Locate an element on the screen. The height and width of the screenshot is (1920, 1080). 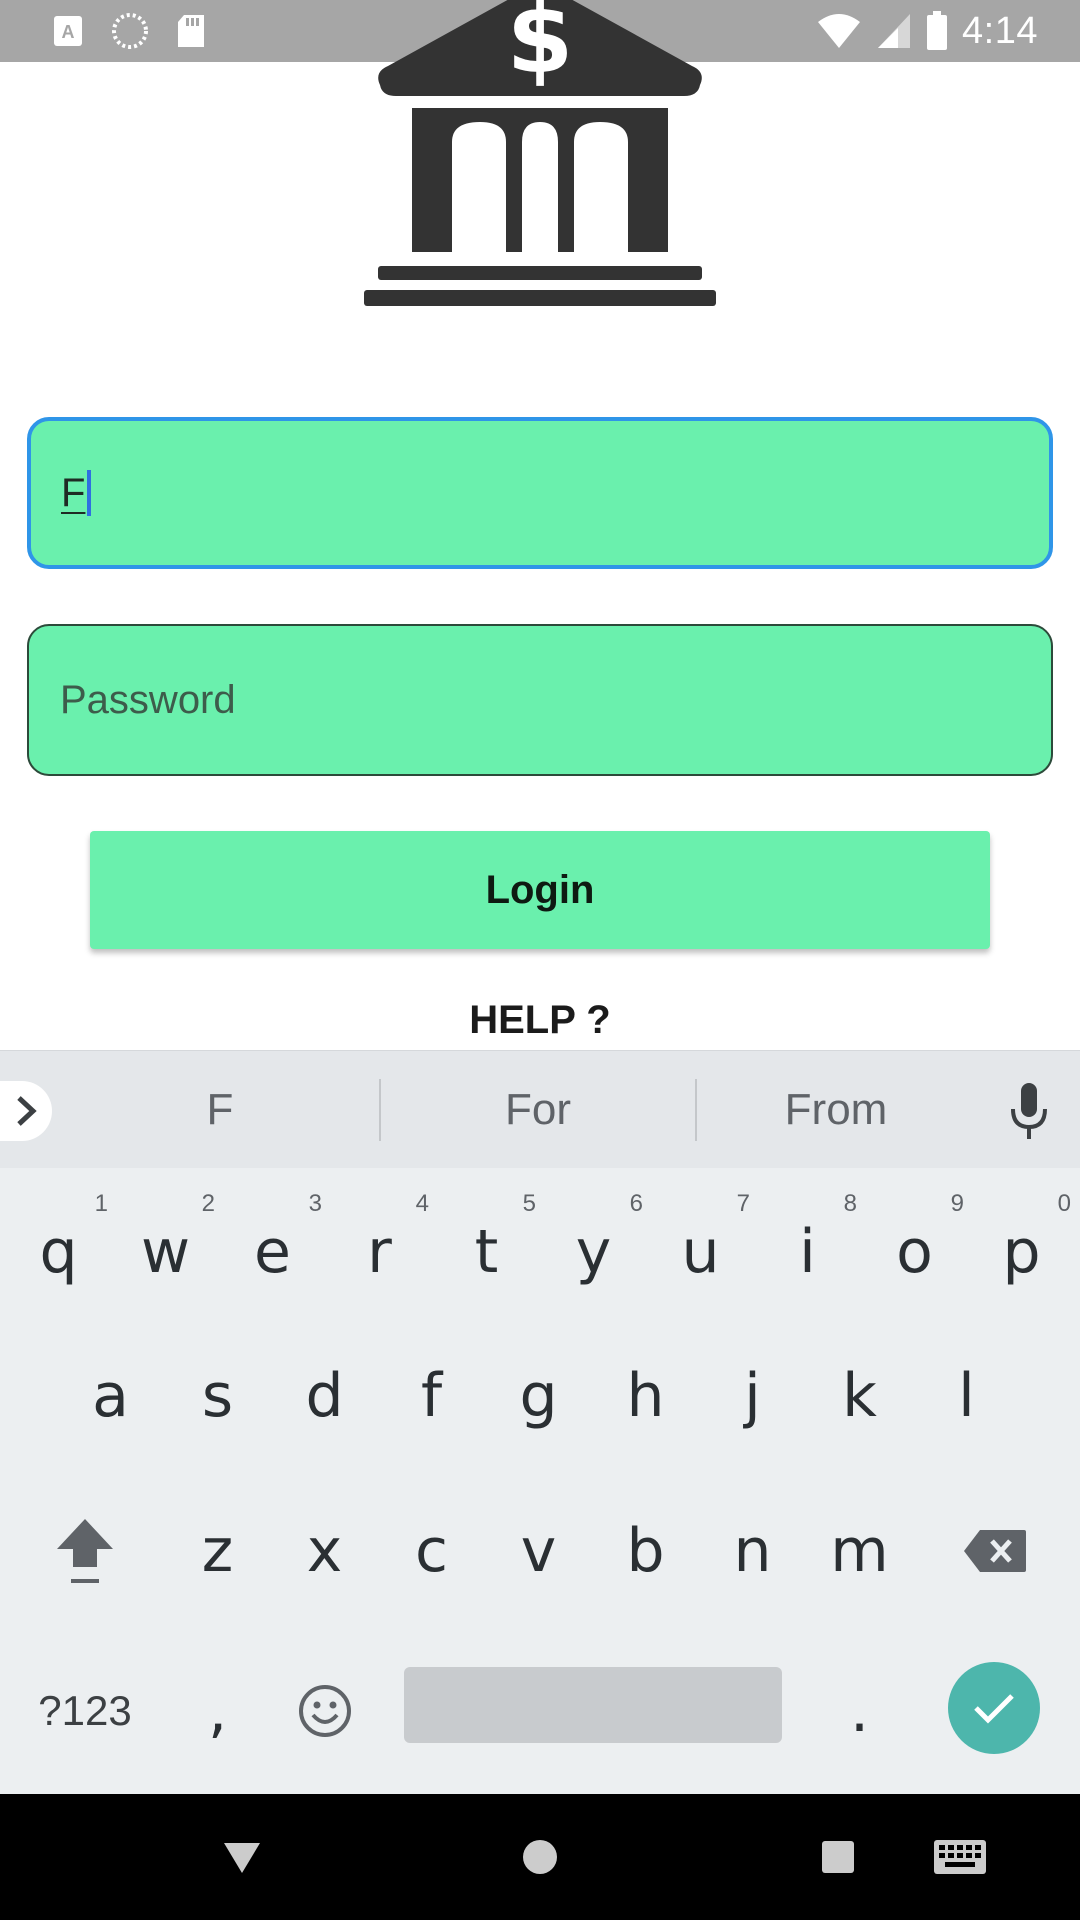
key-f: f is located at coordinates (431, 1395).